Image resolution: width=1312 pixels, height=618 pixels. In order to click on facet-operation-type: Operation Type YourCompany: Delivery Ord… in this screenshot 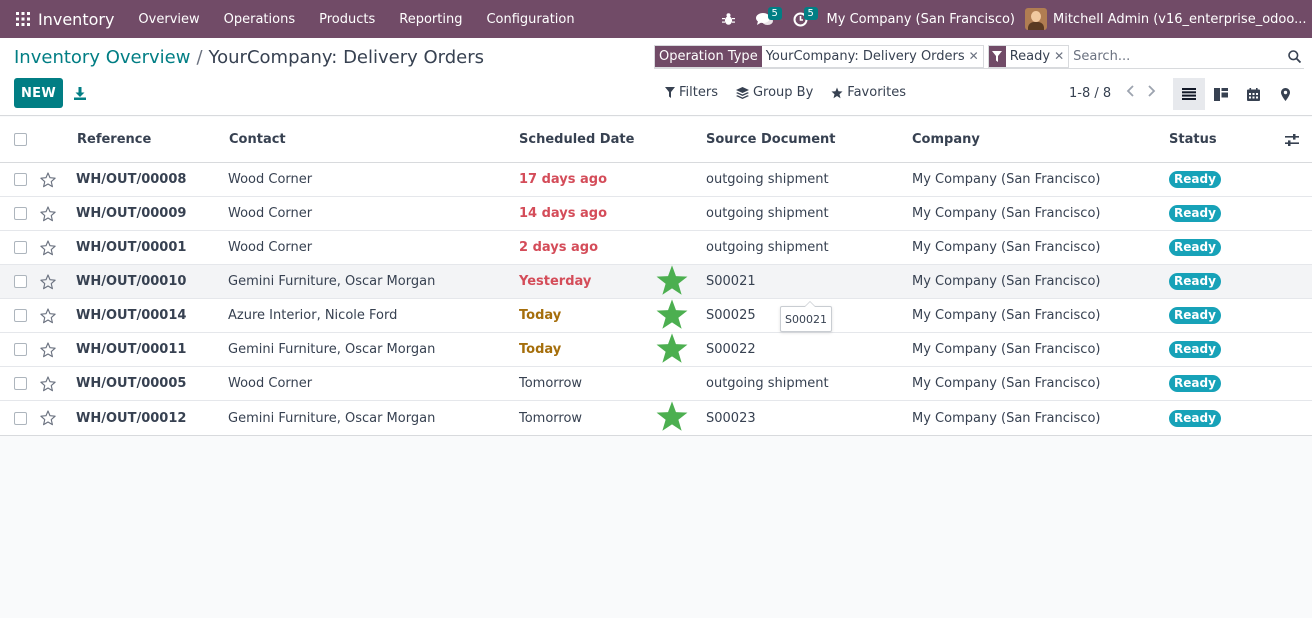, I will do `click(819, 56)`.